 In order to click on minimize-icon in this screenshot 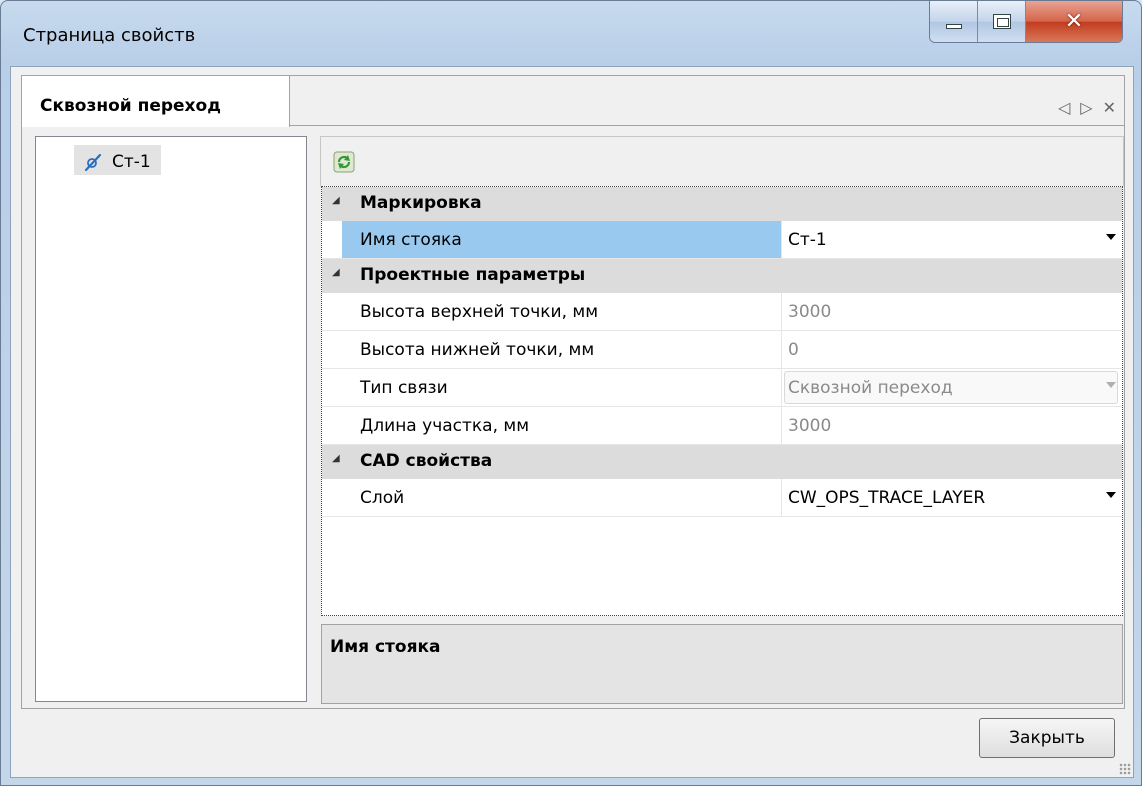, I will do `click(953, 26)`.